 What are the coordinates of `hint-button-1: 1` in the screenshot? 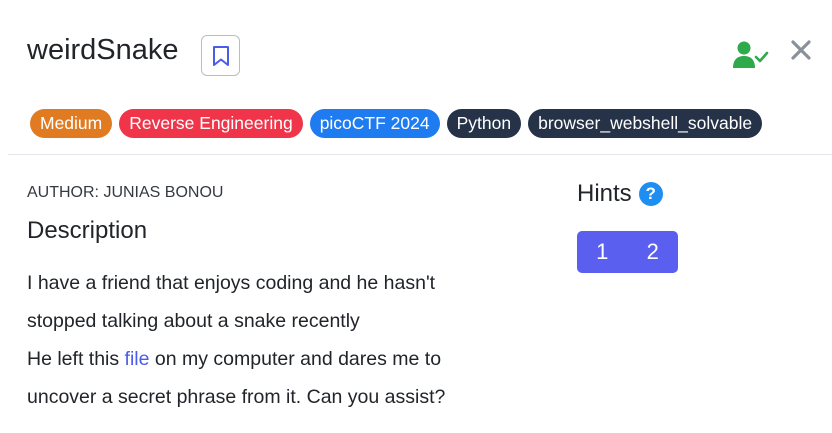 It's located at (602, 252).